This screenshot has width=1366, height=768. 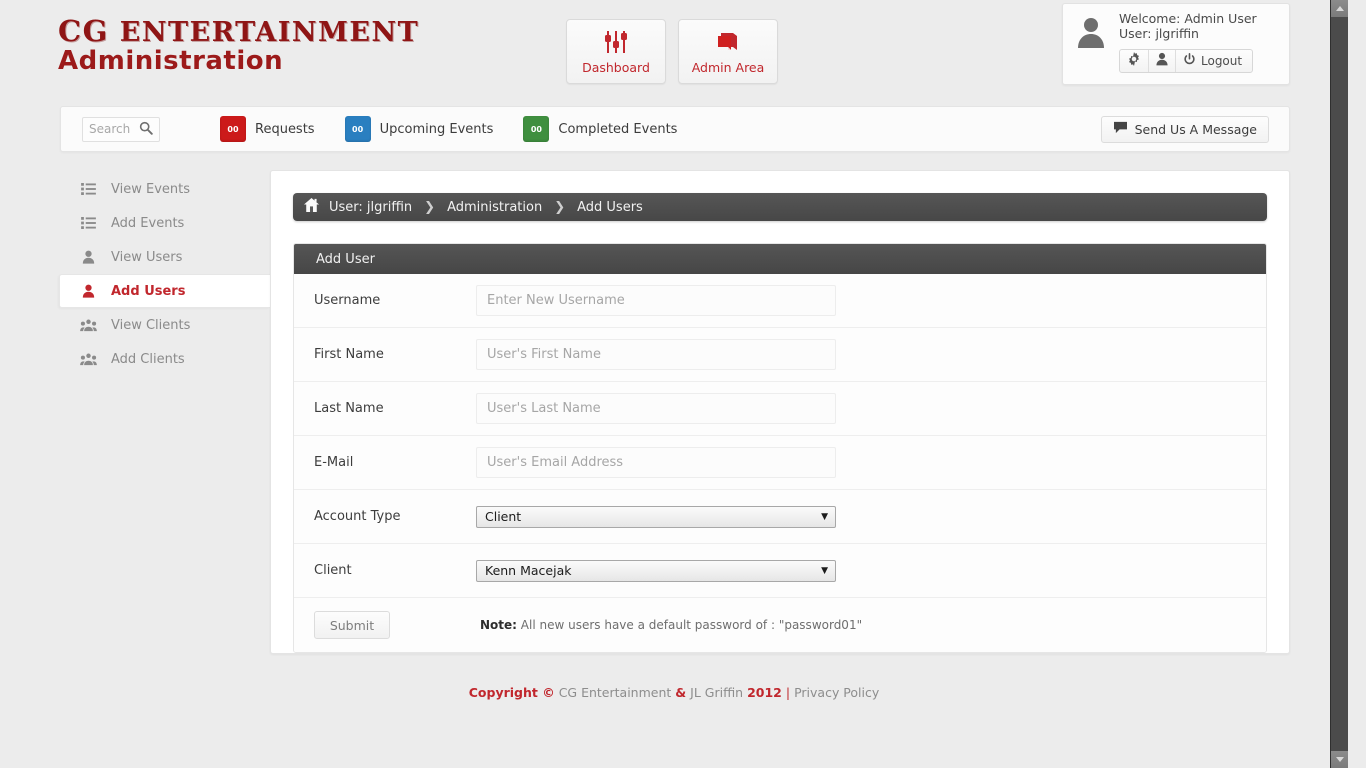 What do you see at coordinates (728, 67) in the screenshot?
I see `admin-area-button-label: Admin Area` at bounding box center [728, 67].